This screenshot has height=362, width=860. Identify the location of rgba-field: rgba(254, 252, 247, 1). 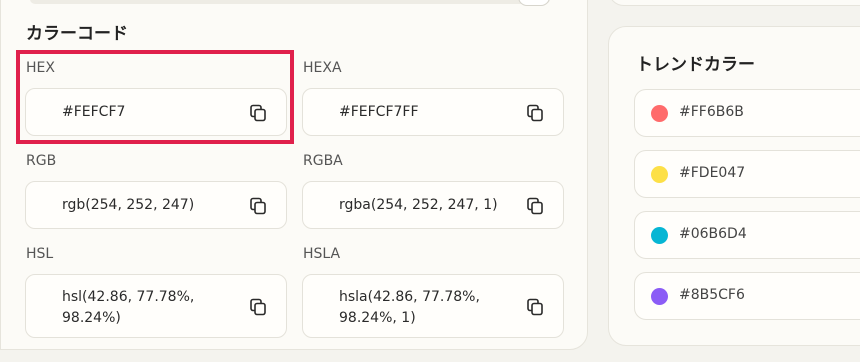
(433, 205).